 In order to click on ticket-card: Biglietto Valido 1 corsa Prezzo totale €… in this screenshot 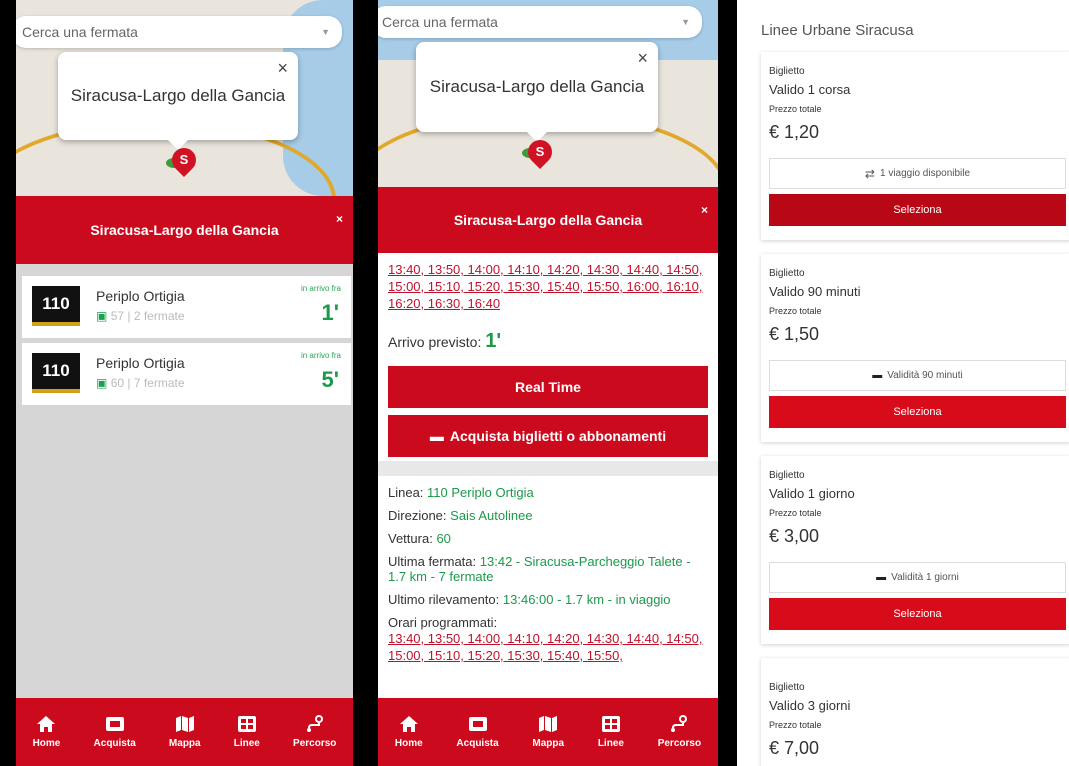, I will do `click(915, 146)`.